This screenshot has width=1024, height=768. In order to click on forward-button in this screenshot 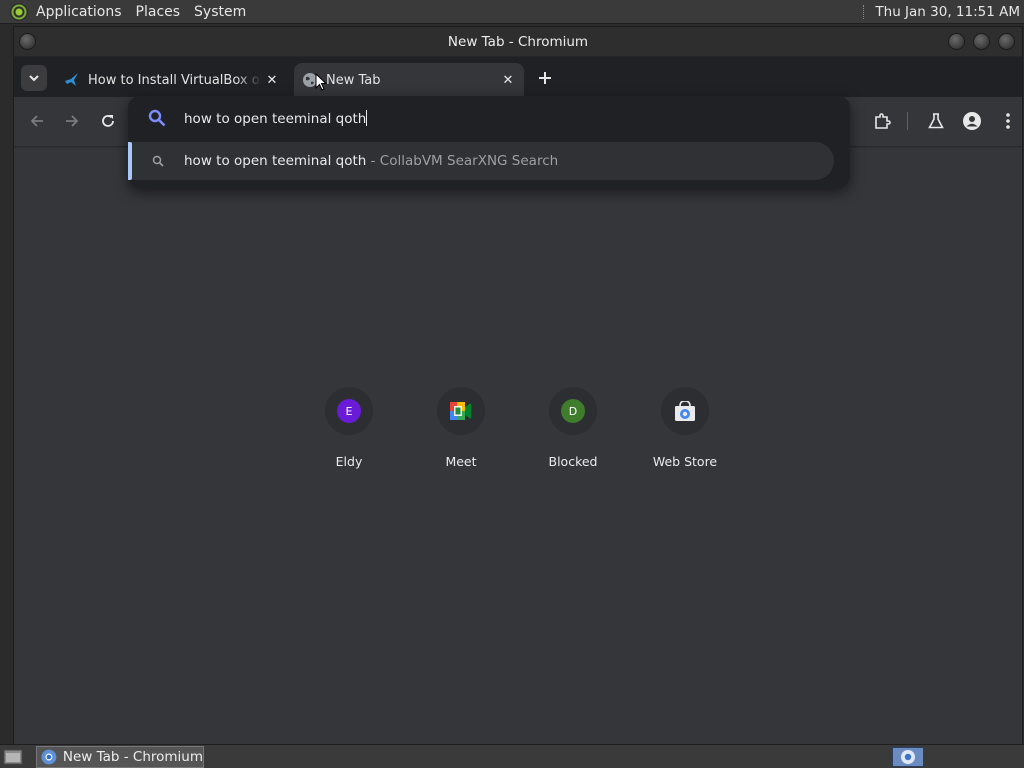, I will do `click(72, 121)`.